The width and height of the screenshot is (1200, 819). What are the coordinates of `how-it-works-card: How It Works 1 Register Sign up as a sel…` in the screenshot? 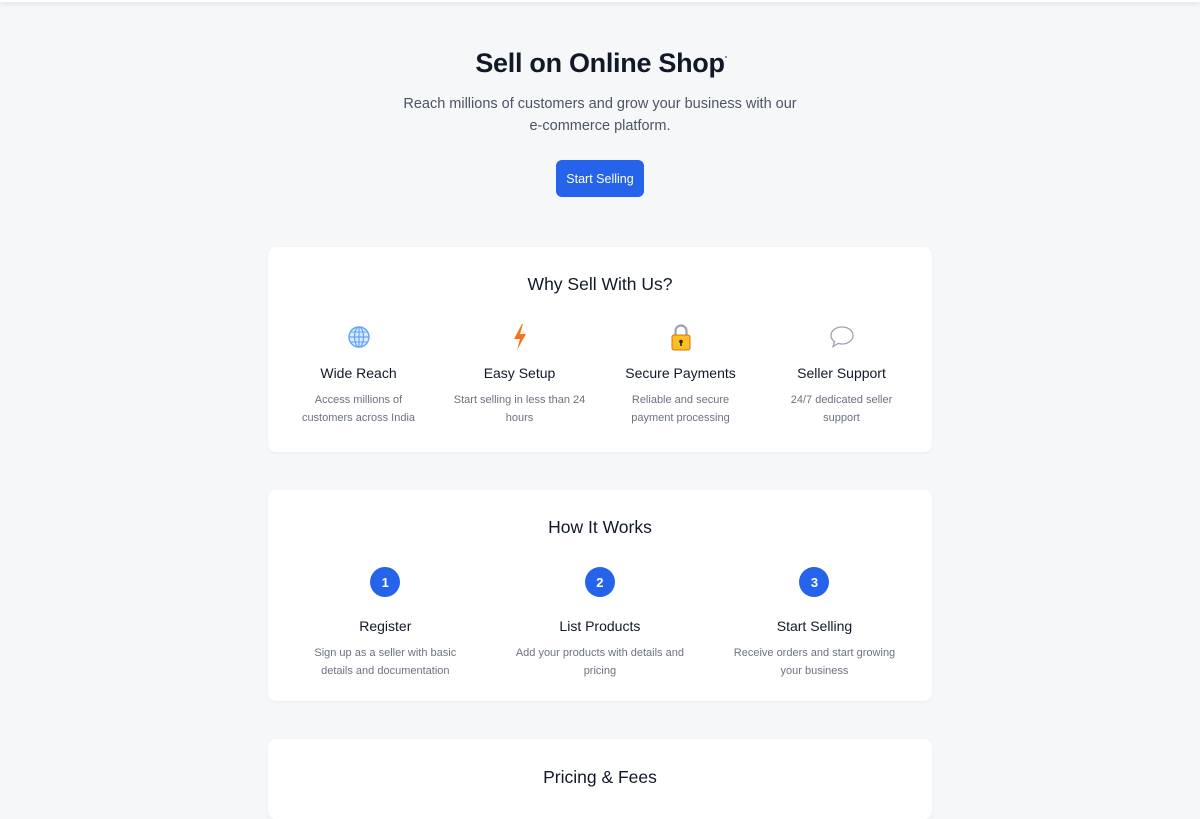 It's located at (600, 595).